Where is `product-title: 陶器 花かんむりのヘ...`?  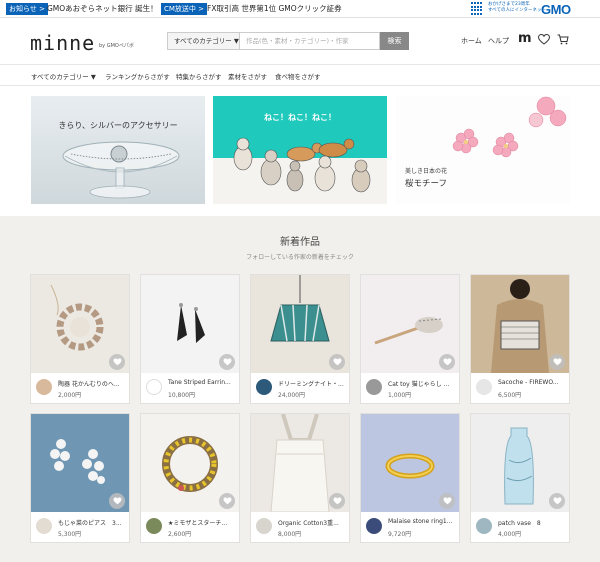 product-title: 陶器 花かんむりのヘ... is located at coordinates (92, 383).